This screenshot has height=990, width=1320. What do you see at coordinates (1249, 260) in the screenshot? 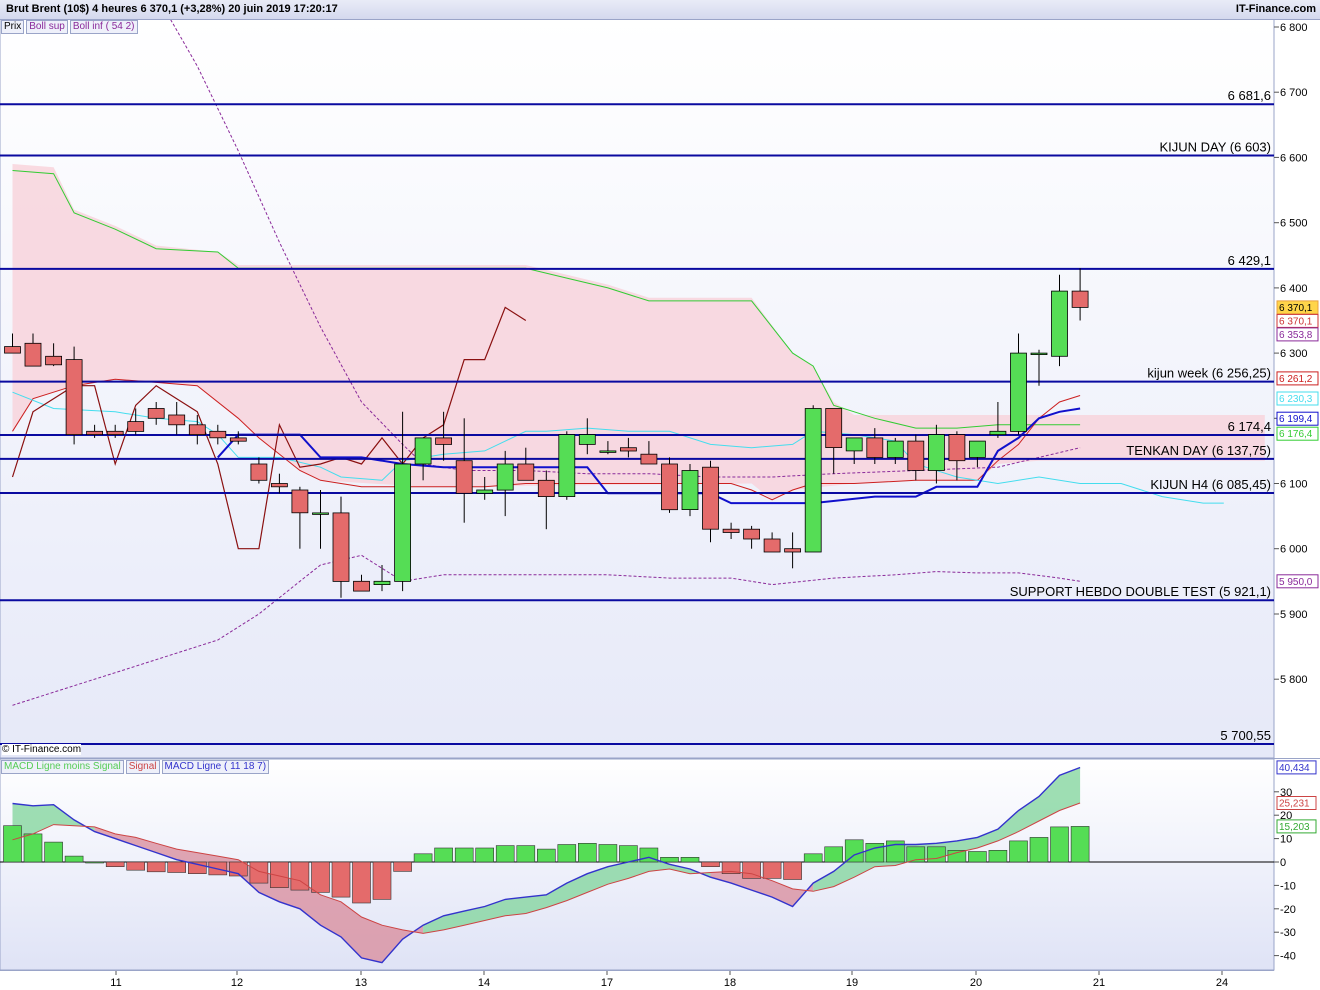
I see `level-label-2: 6 429,1` at bounding box center [1249, 260].